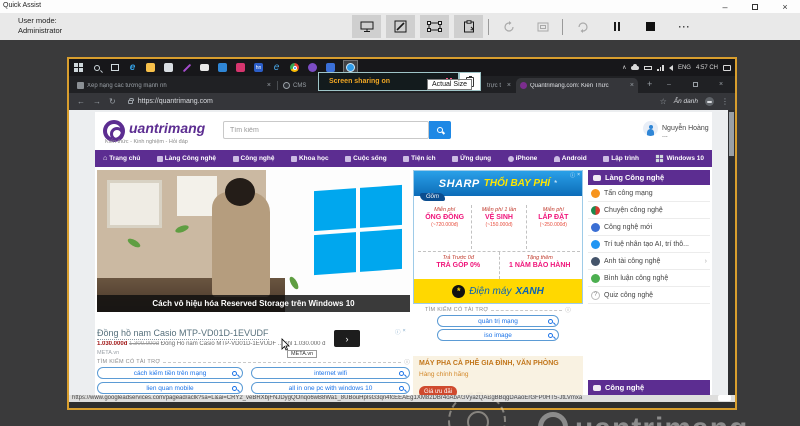  Describe the element at coordinates (204, 67) in the screenshot. I see `taskbar-mail-button` at that location.